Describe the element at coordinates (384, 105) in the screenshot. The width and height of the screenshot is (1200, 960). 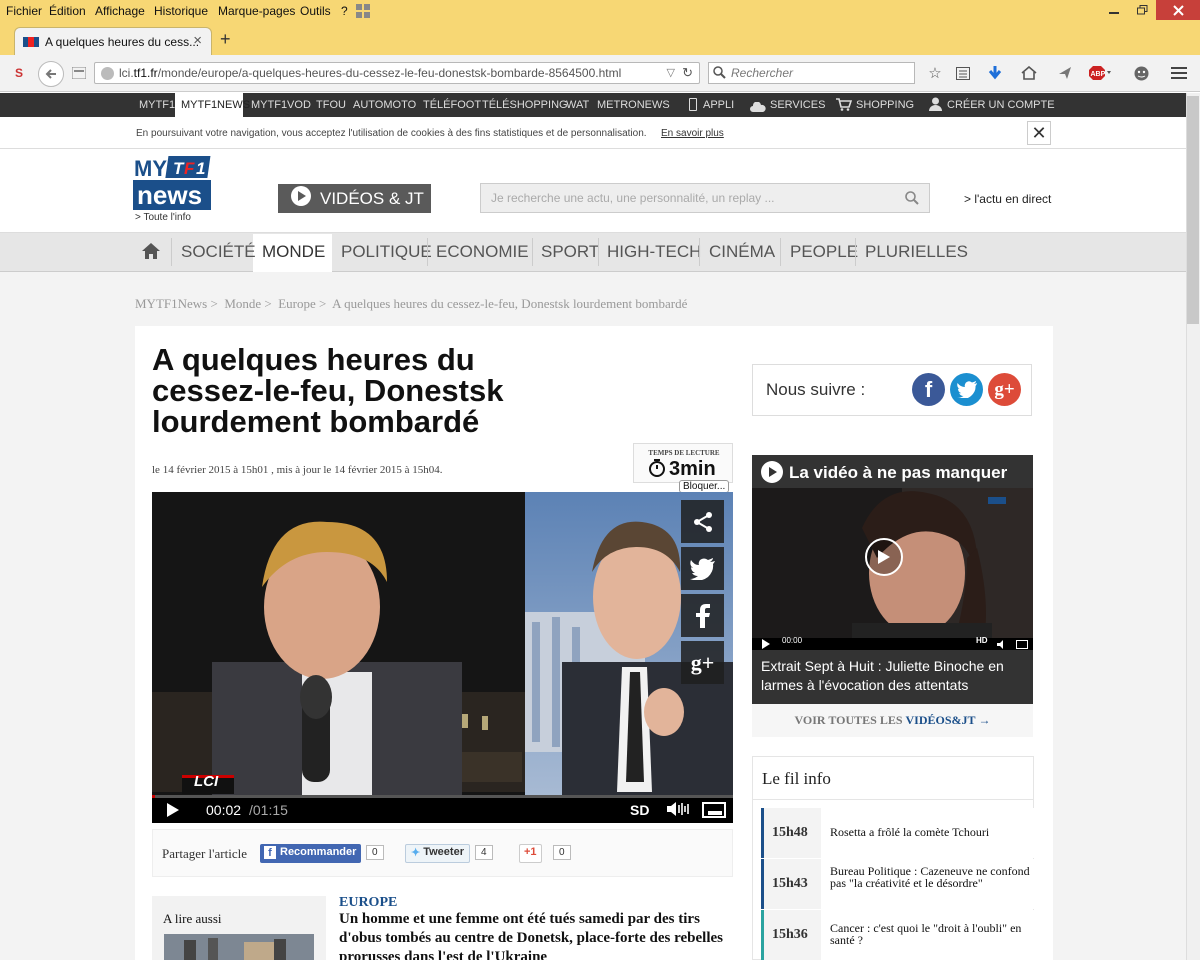
I see `network-automoto: AUTOMOTO` at that location.